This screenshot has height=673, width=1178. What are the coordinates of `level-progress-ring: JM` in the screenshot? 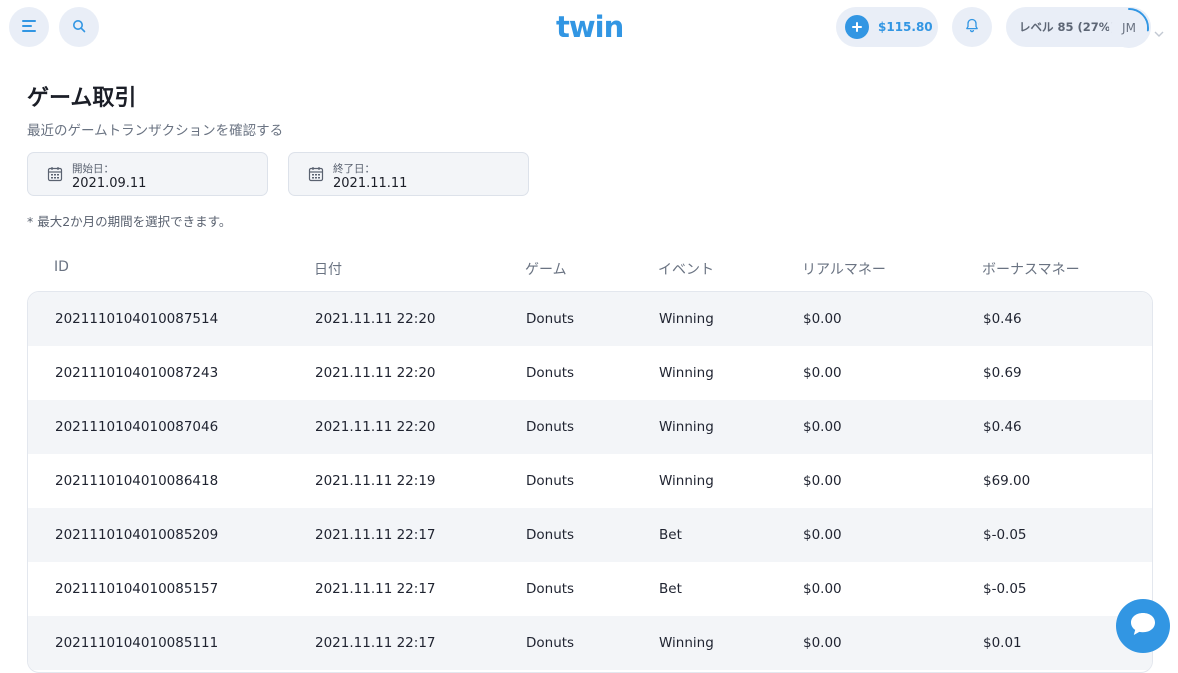 It's located at (1129, 28).